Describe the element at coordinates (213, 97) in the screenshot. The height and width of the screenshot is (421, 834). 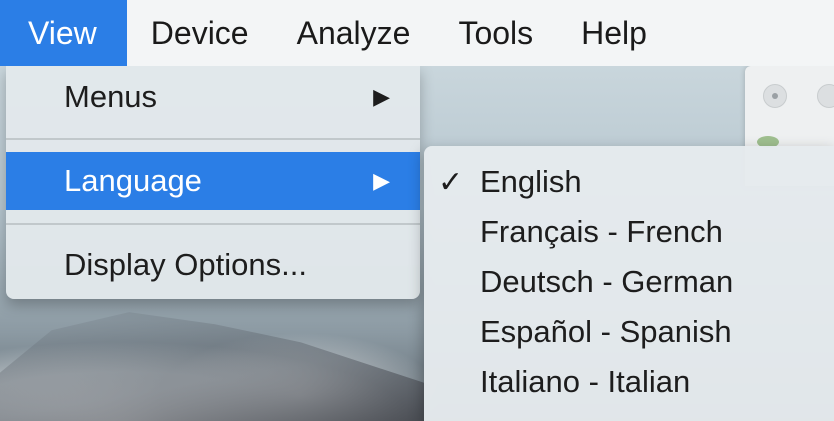
I see `menu-item-menus: Menus ▶` at that location.